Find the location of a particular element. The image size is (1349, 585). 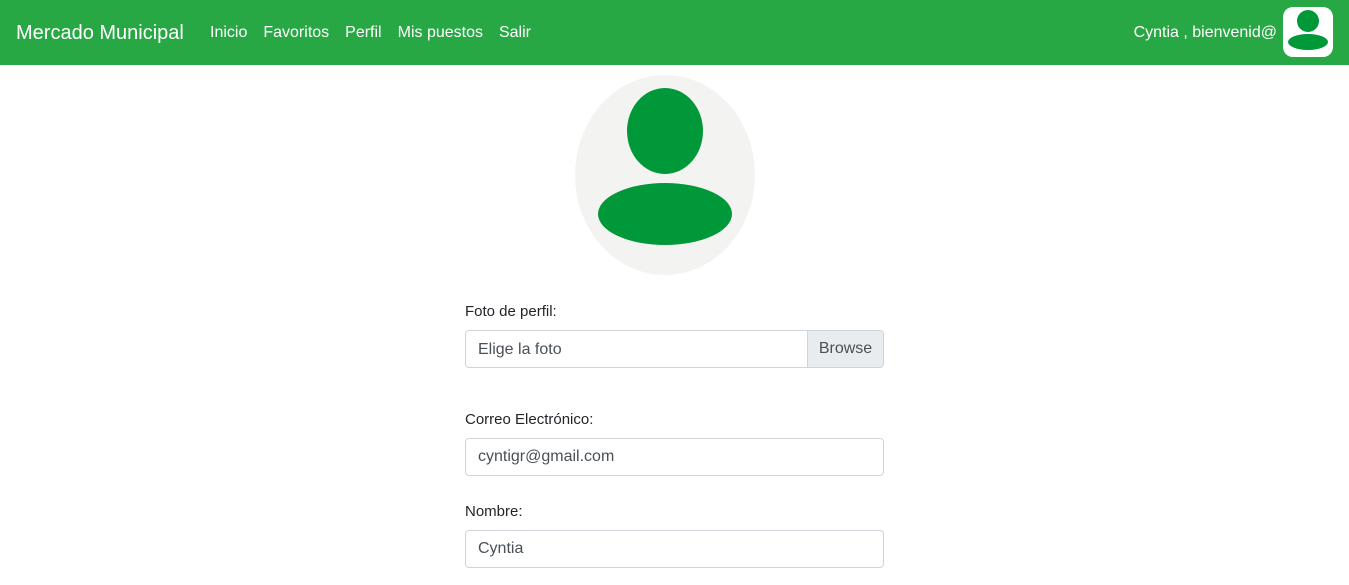

nav-link-mis-puestos: Mis puestos is located at coordinates (440, 33).